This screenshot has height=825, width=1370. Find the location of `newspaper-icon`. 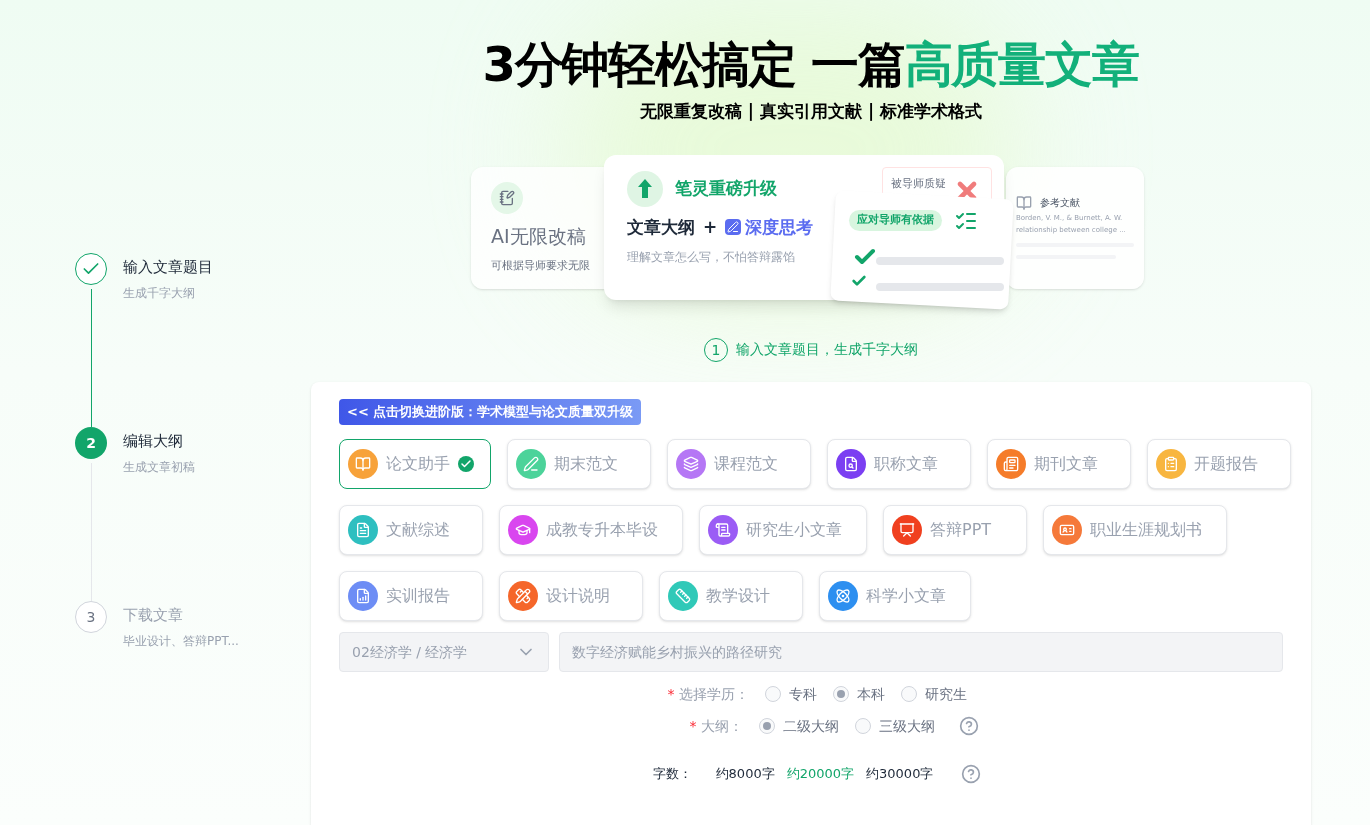

newspaper-icon is located at coordinates (1011, 463).